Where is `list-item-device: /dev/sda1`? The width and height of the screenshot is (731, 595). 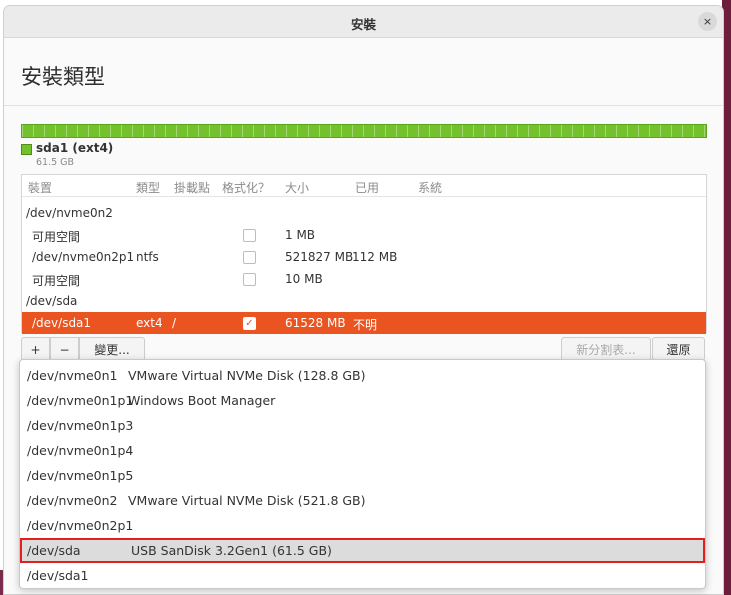
list-item-device: /dev/sda1 is located at coordinates (58, 575).